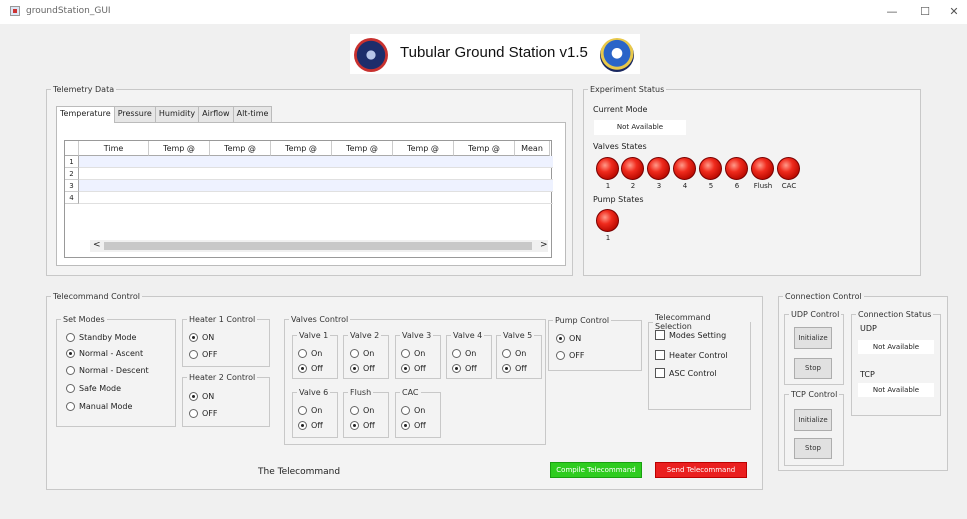  What do you see at coordinates (365, 335) in the screenshot?
I see `valve-name: Valve 2` at bounding box center [365, 335].